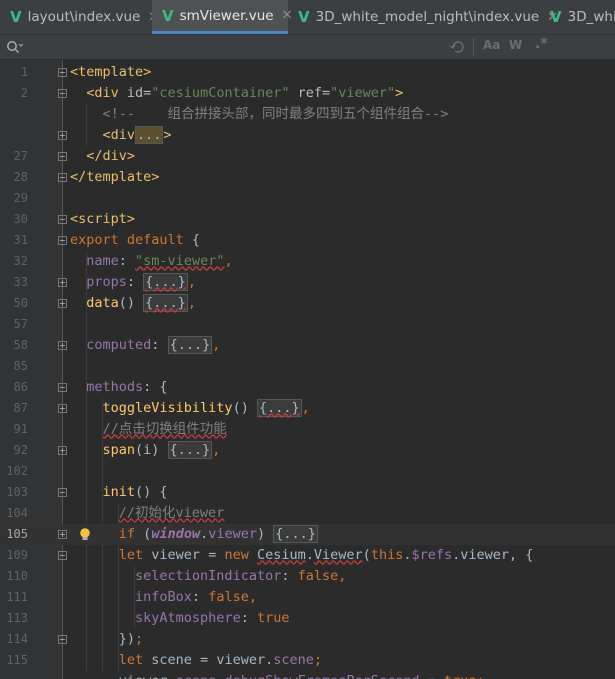  Describe the element at coordinates (577, 17) in the screenshot. I see `tab-3d-white-truncated: V 3D_whit` at that location.